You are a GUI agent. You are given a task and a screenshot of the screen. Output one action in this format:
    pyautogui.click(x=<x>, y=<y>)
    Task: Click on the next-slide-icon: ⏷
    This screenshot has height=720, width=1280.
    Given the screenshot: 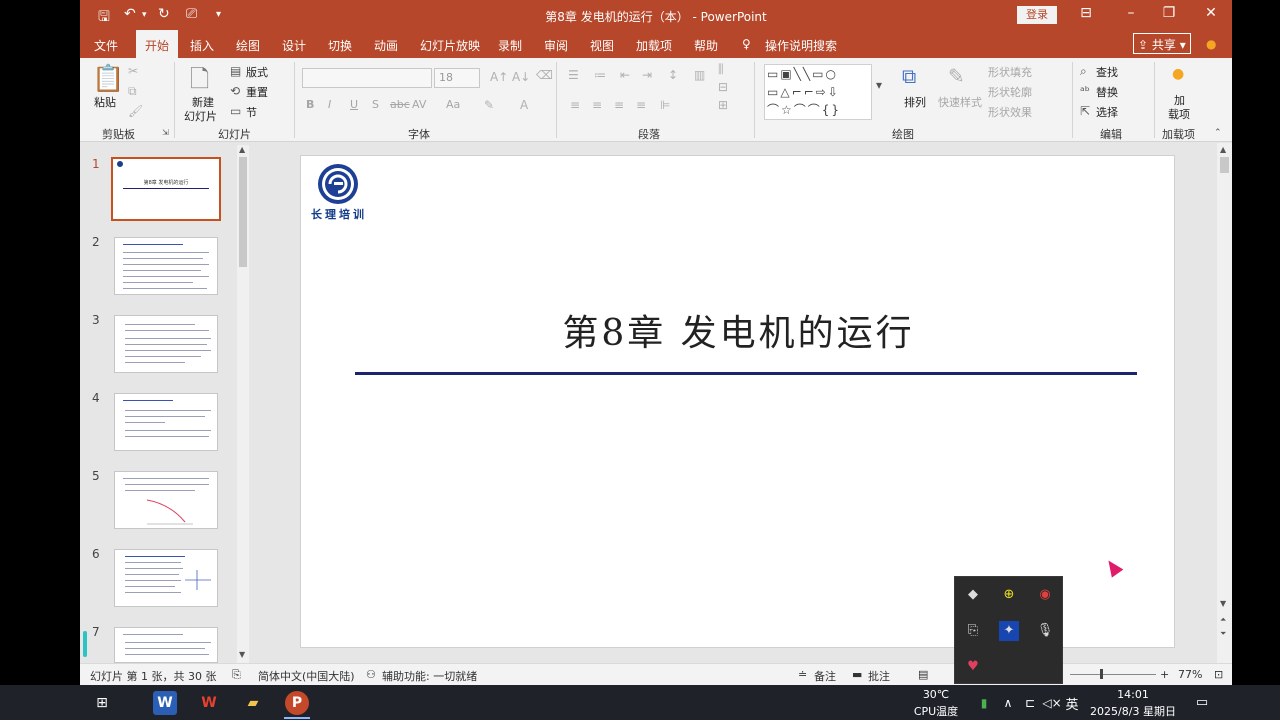 What is the action you would take?
    pyautogui.click(x=1223, y=634)
    